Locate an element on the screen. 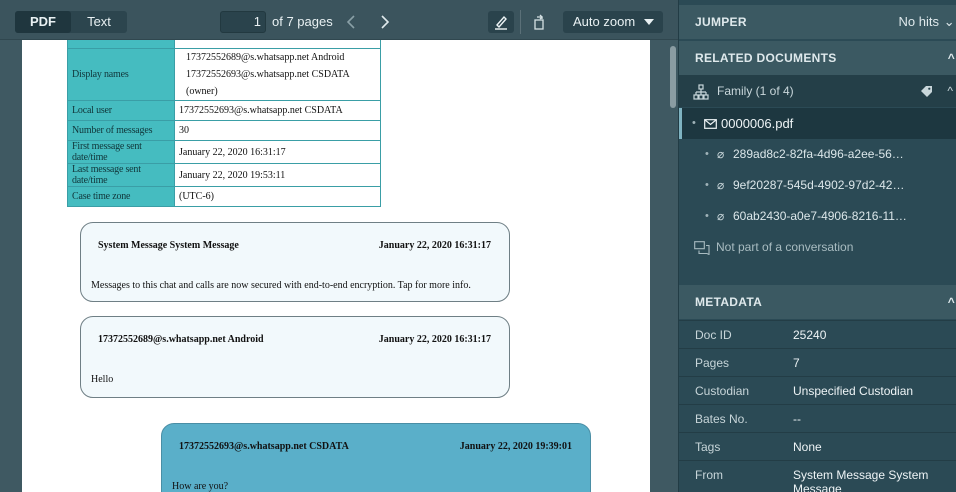 Image resolution: width=956 pixels, height=492 pixels. metadata-key: From is located at coordinates (709, 475).